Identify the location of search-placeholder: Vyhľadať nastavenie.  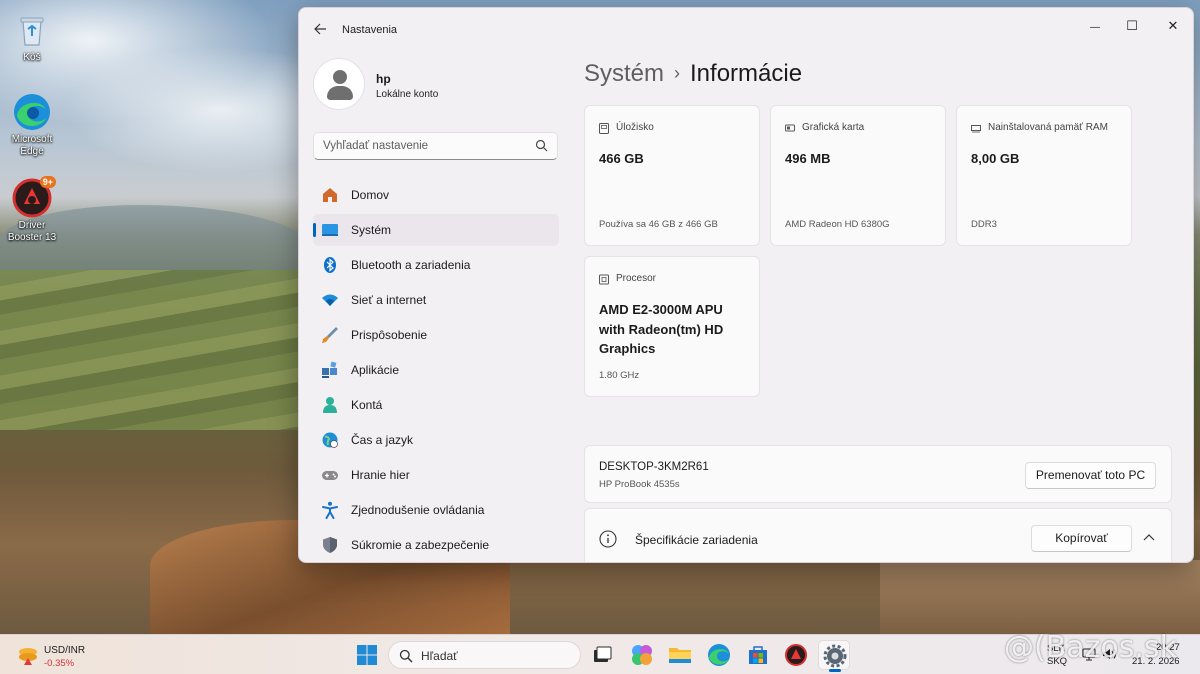
(376, 146).